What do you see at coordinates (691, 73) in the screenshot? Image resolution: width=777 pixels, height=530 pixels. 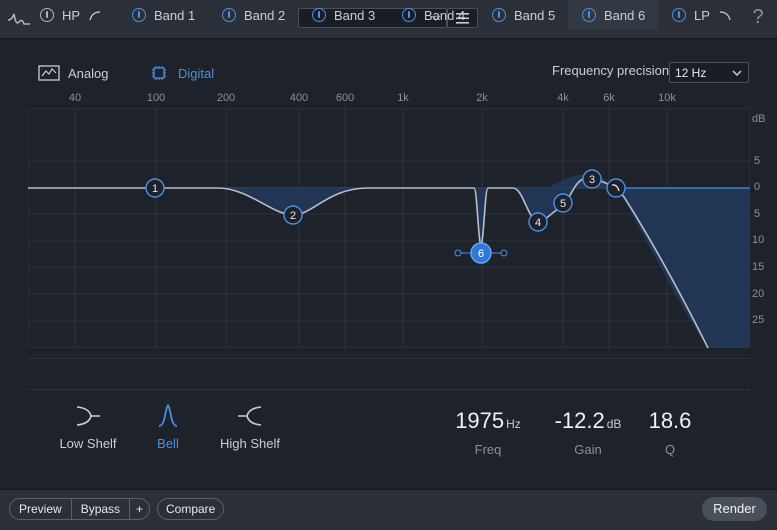 I see `frequency-precision-value: 12 Hz` at bounding box center [691, 73].